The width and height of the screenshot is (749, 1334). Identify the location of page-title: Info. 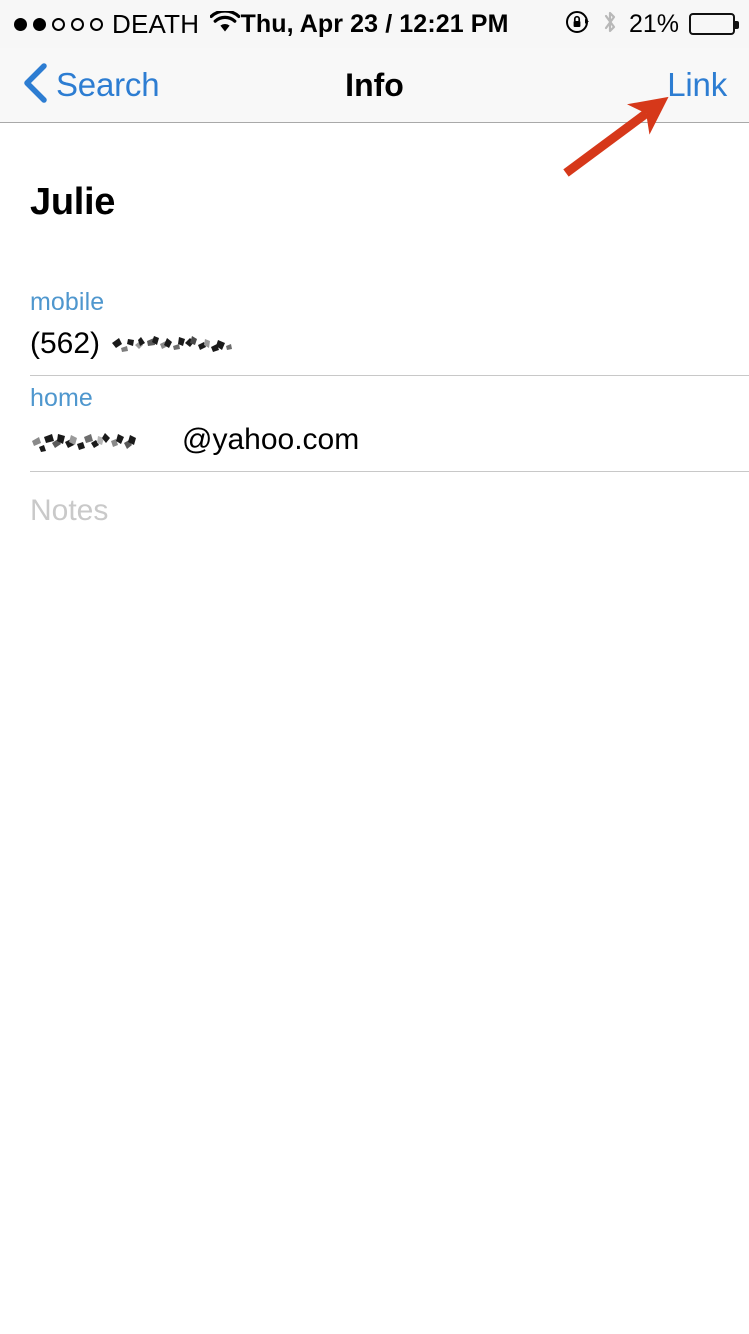
(374, 84).